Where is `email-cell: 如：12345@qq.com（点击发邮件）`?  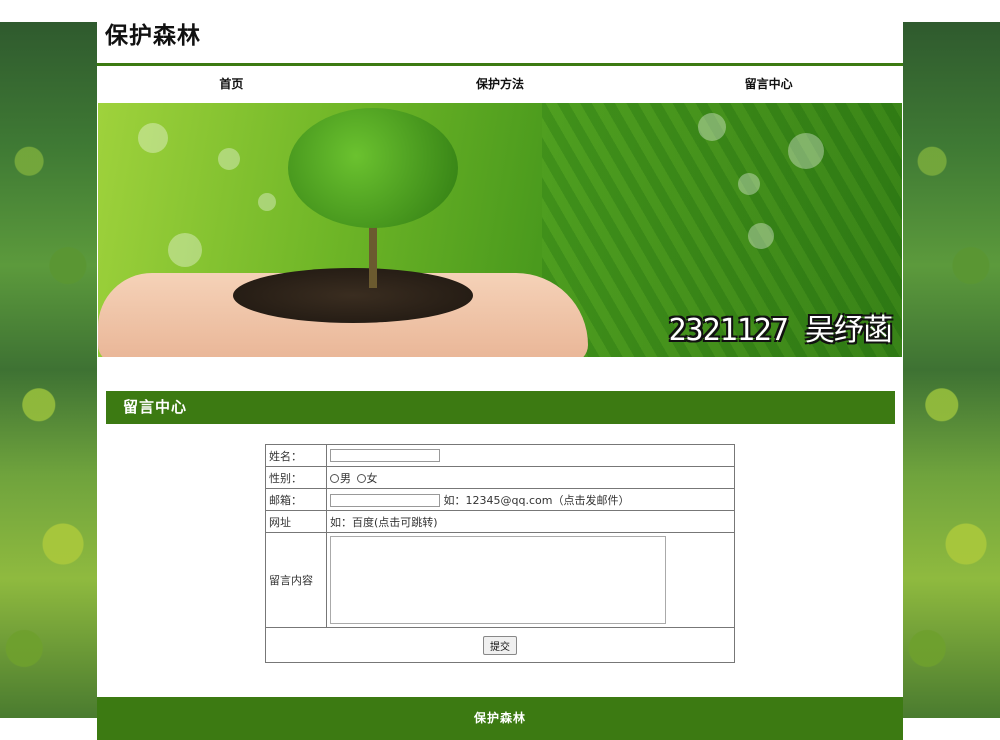
email-cell: 如：12345@qq.com（点击发邮件） is located at coordinates (530, 499).